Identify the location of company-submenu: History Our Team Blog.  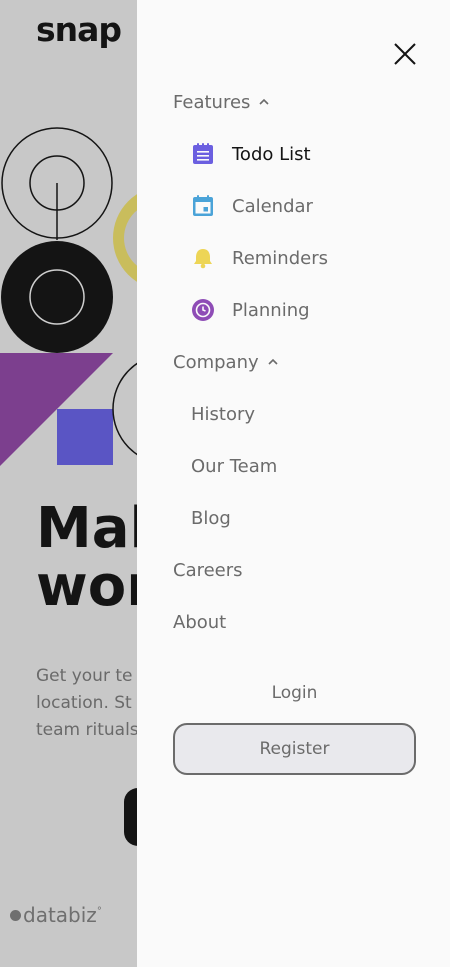
(307, 466).